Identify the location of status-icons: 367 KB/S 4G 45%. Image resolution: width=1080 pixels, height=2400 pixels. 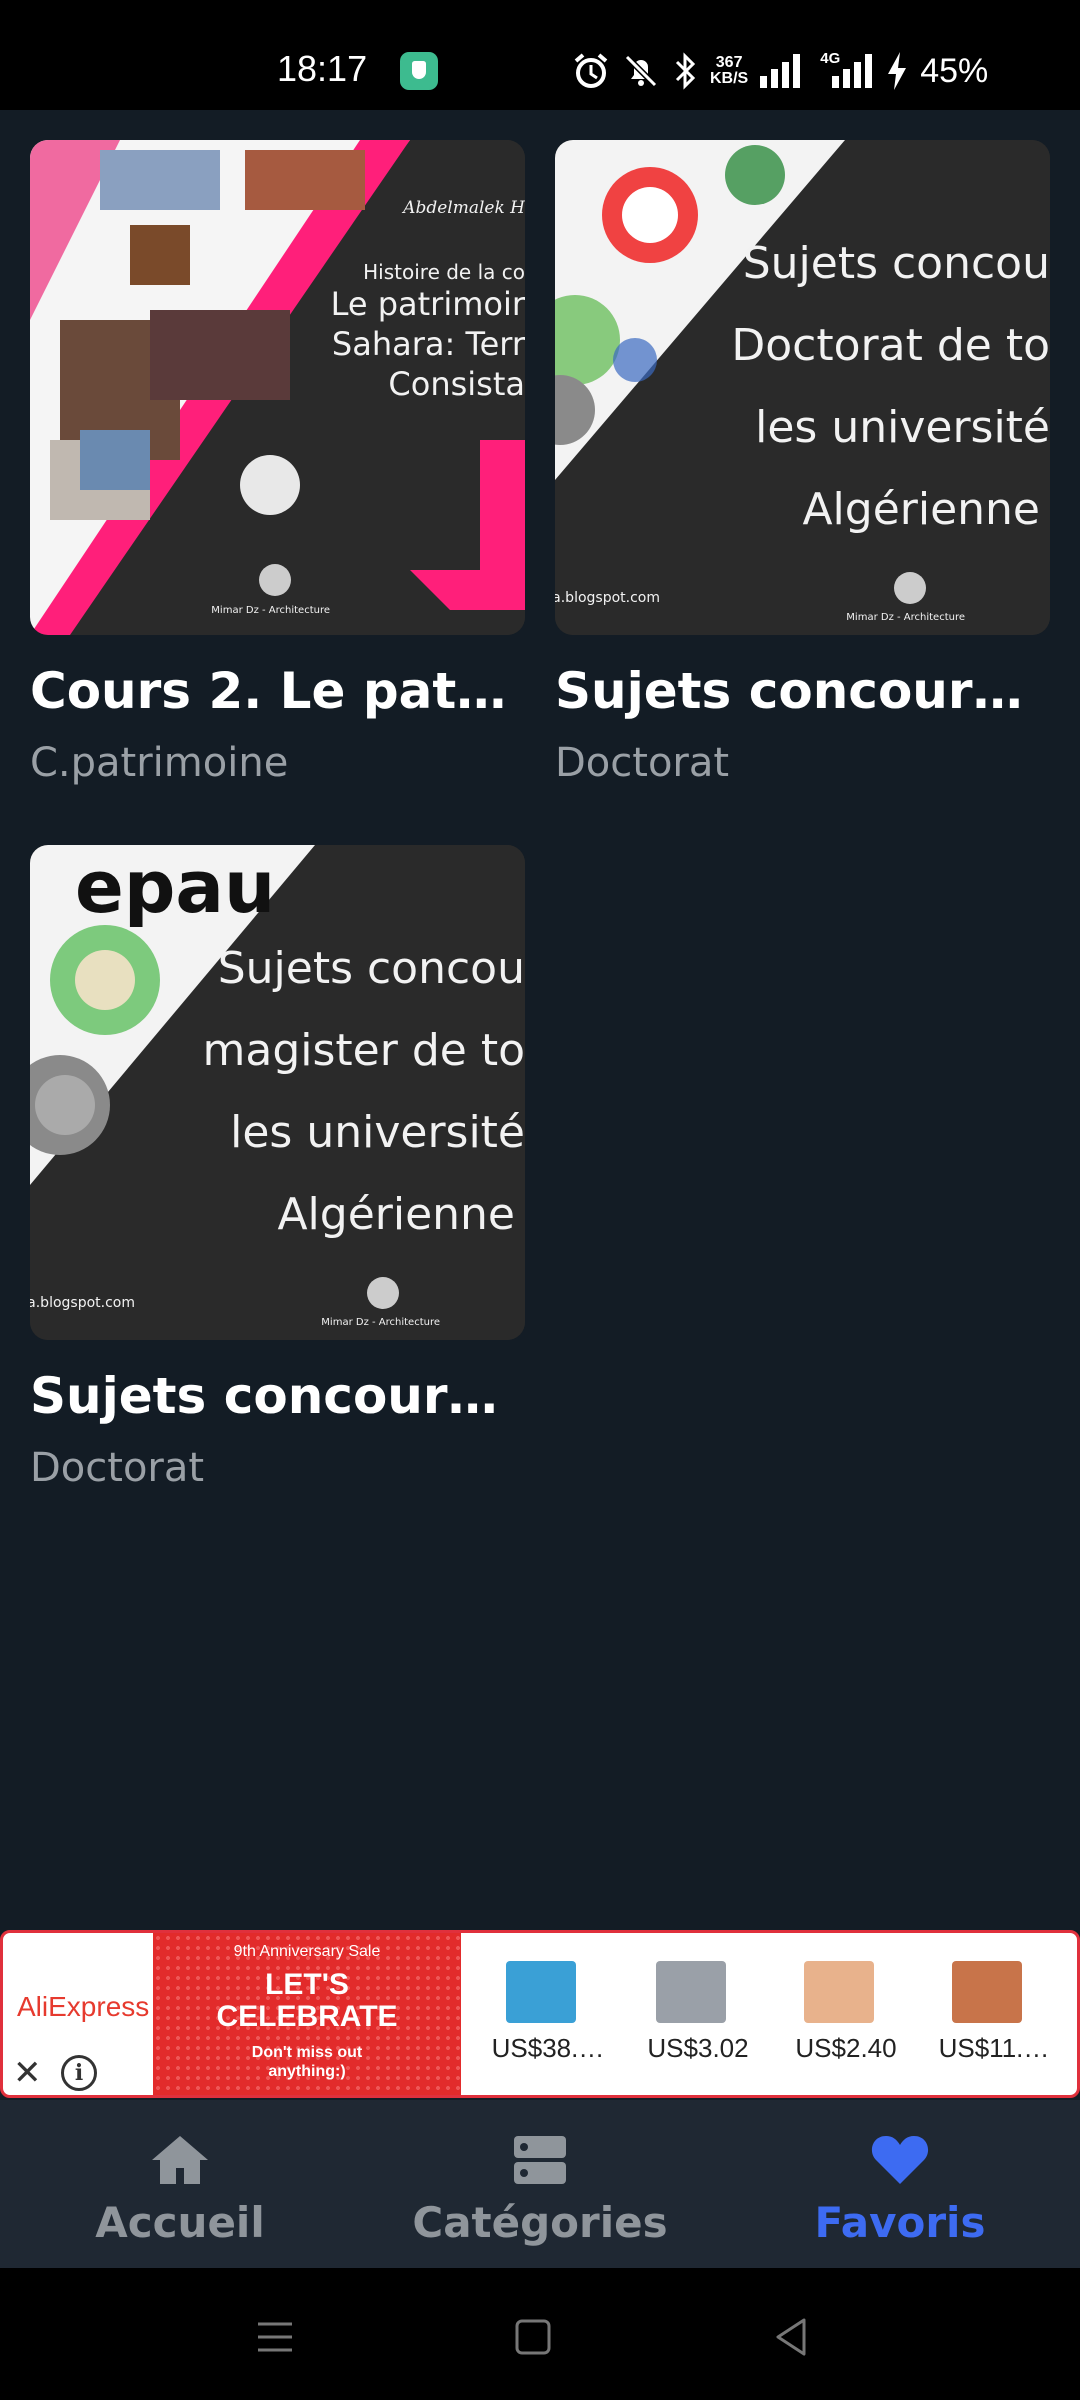
(780, 71).